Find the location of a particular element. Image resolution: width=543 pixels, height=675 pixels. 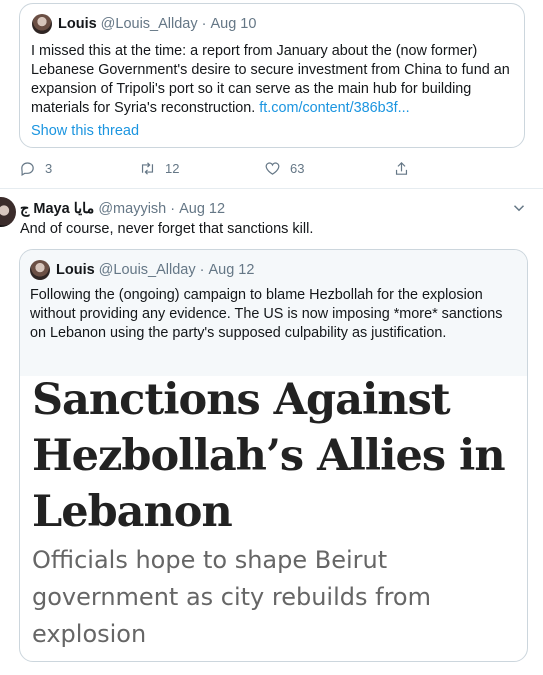

chevron-down-icon is located at coordinates (519, 208).